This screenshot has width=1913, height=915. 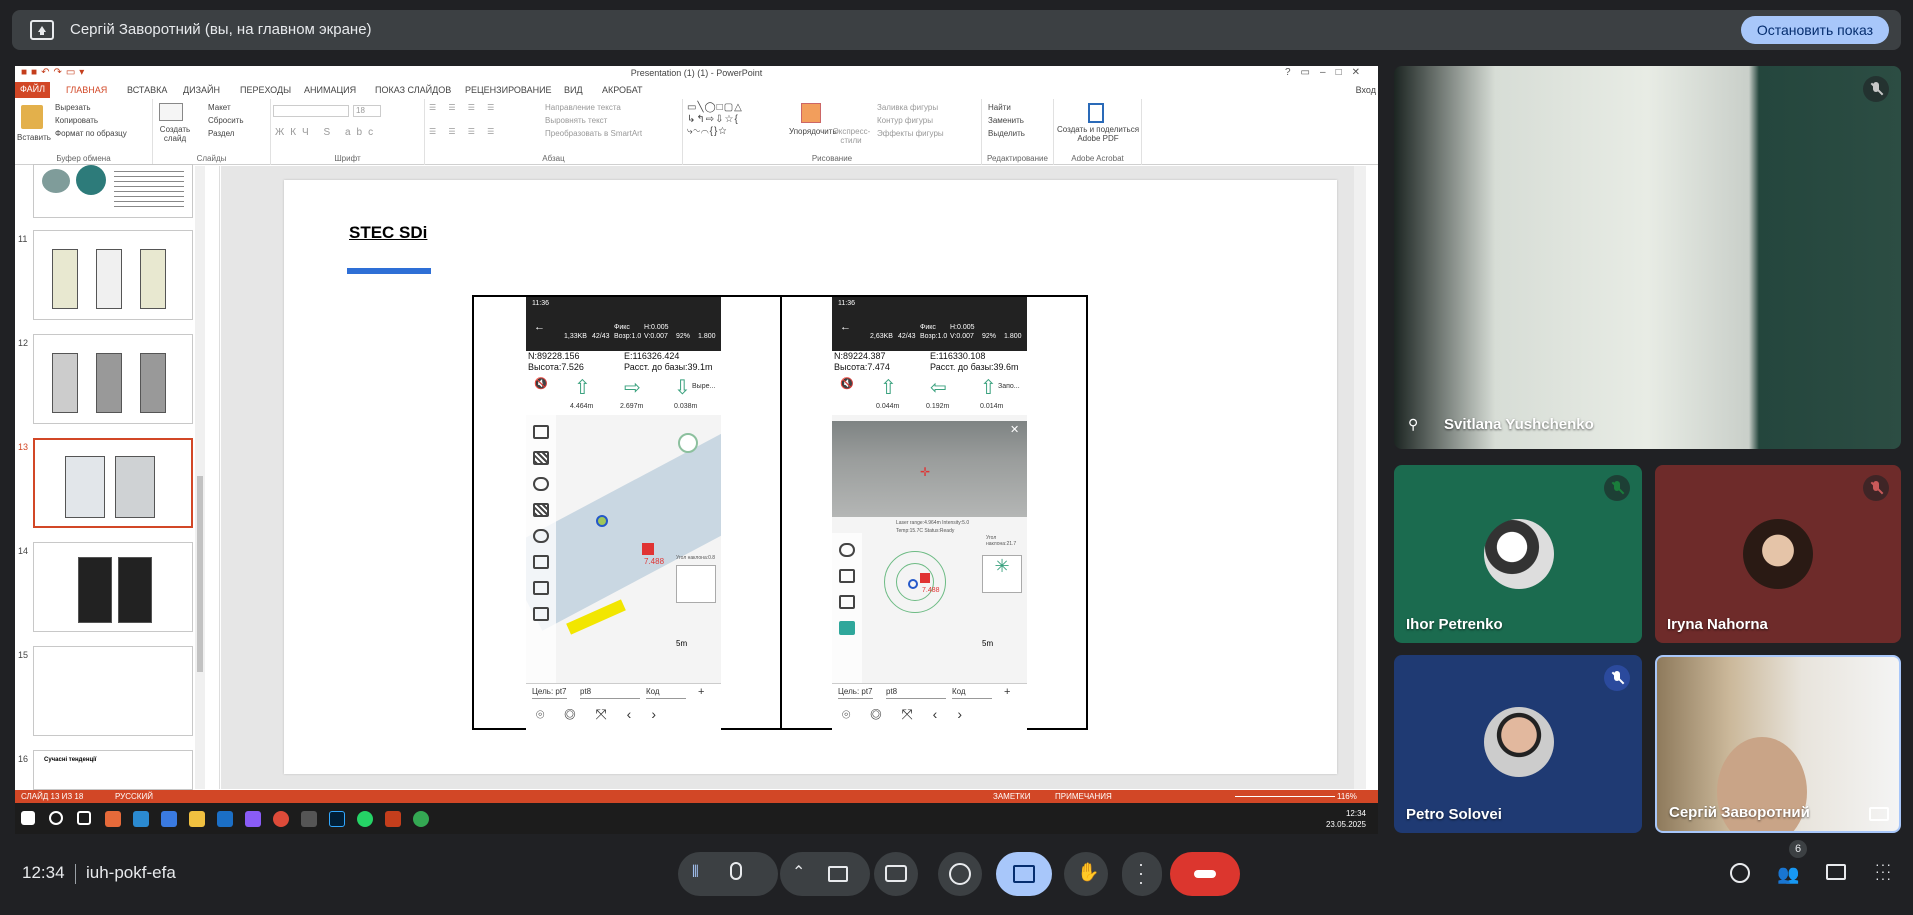 What do you see at coordinates (1837, 874) in the screenshot?
I see `chat-button` at bounding box center [1837, 874].